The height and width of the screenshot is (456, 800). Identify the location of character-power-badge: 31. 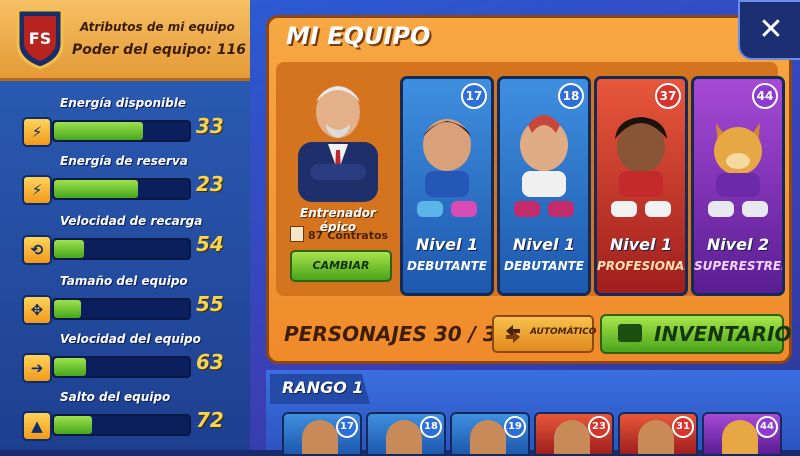
(683, 427).